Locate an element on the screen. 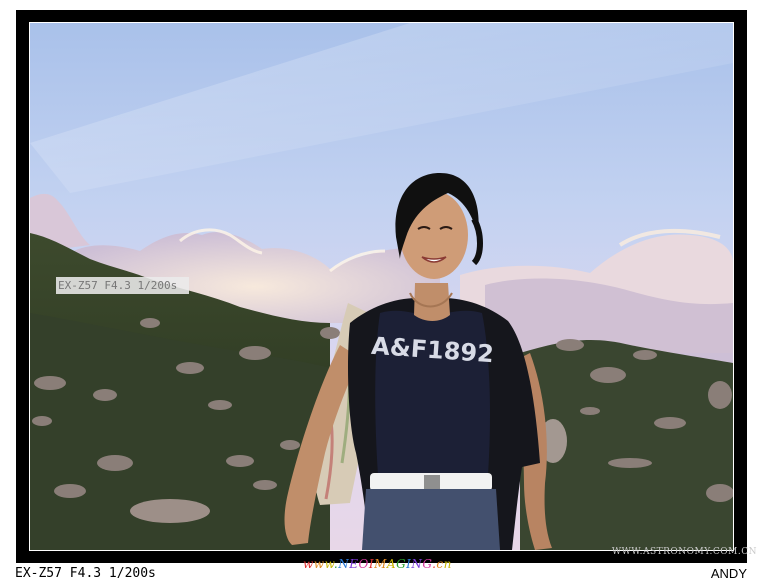 This screenshot has height=583, width=763. camera-info: EX-Z57 F4.3 1/200s is located at coordinates (85, 573).